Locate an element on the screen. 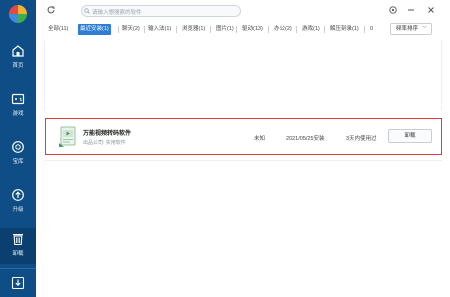 The image size is (450, 297). chevron-down-icon: ﹀ is located at coordinates (424, 29).